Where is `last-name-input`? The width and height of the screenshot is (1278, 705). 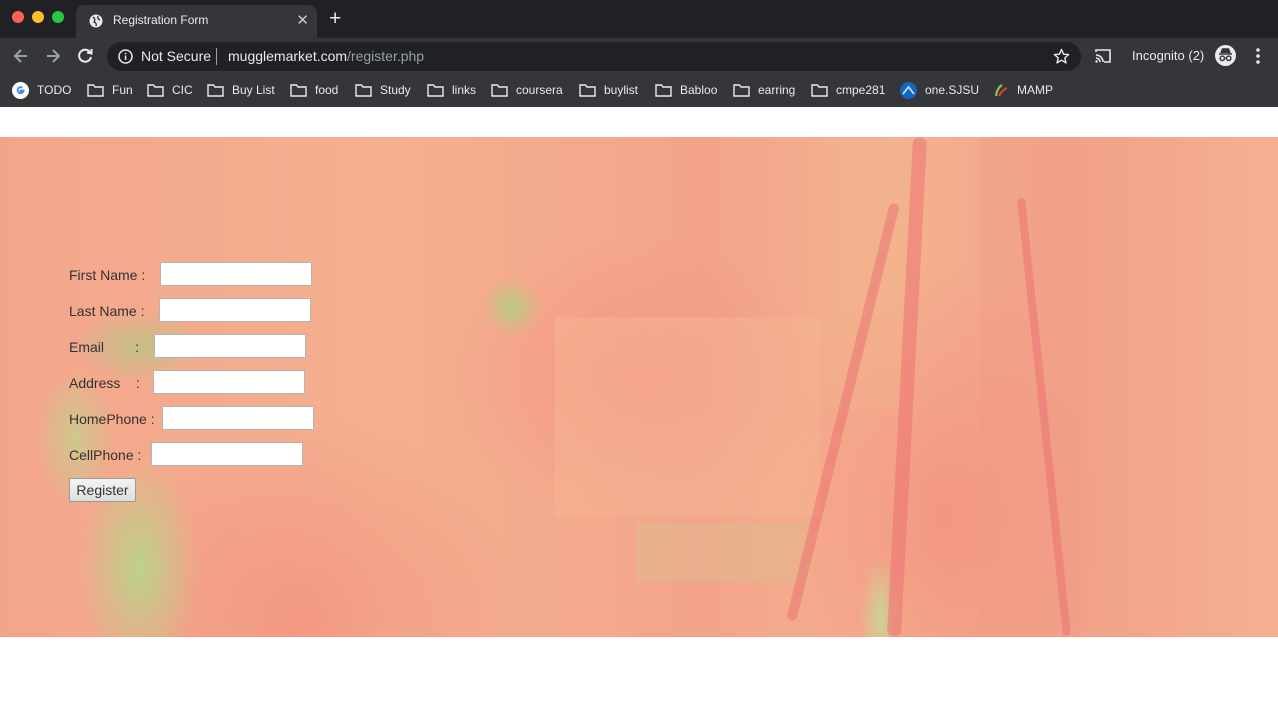 last-name-input is located at coordinates (235, 310).